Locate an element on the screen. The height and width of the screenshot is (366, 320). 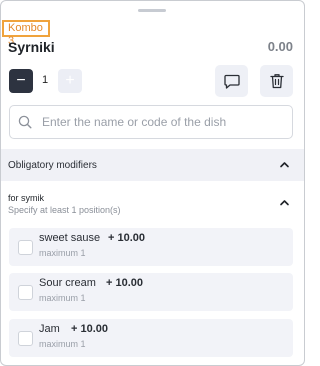
delete-button is located at coordinates (276, 81).